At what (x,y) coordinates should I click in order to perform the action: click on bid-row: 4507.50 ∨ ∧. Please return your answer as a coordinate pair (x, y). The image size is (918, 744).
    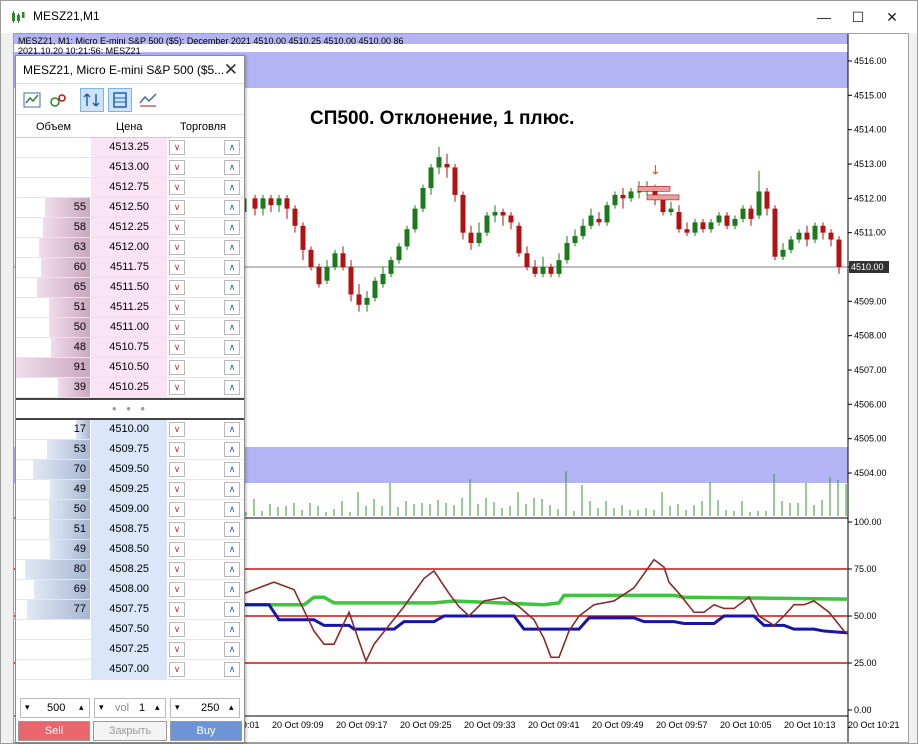
    Looking at the image, I should click on (130, 630).